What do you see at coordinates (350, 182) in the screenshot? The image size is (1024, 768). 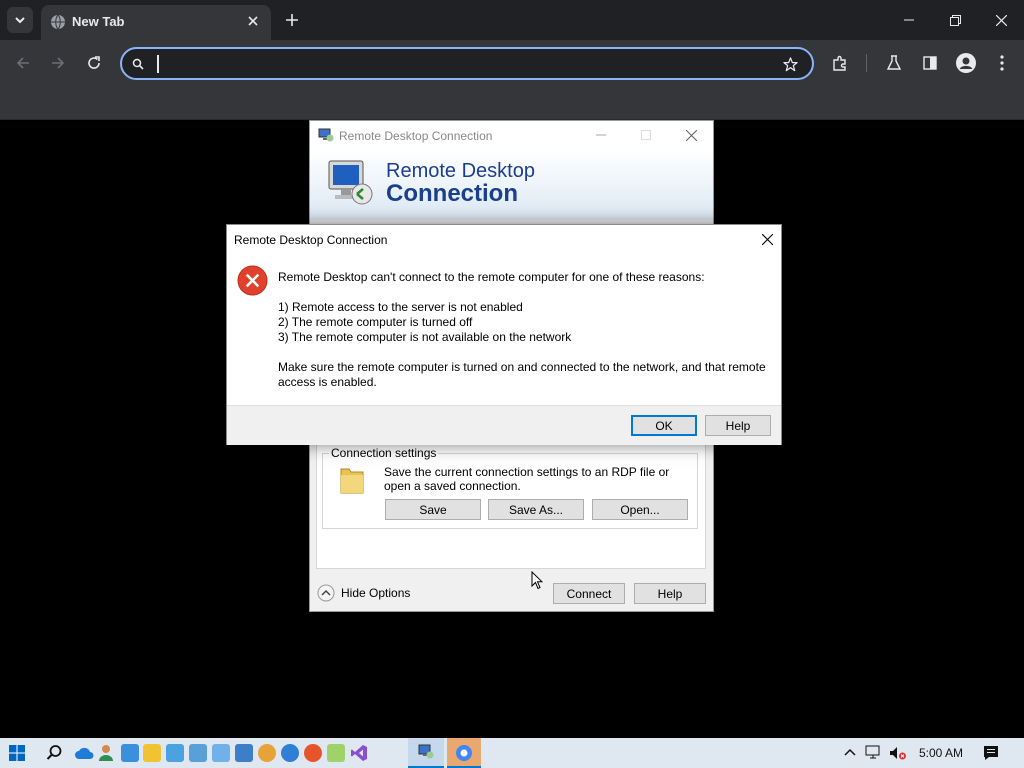 I see `computer-connection-icon` at bounding box center [350, 182].